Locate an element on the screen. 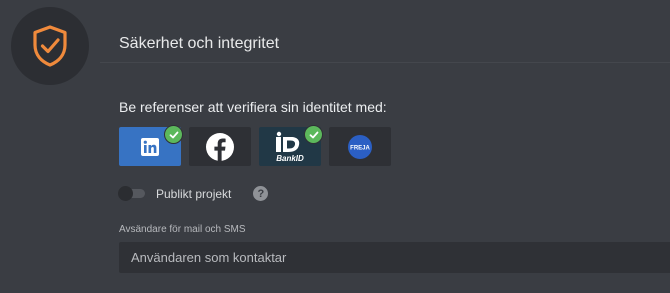 Image resolution: width=670 pixels, height=293 pixels. freja-logo-text: FREJA is located at coordinates (360, 148).